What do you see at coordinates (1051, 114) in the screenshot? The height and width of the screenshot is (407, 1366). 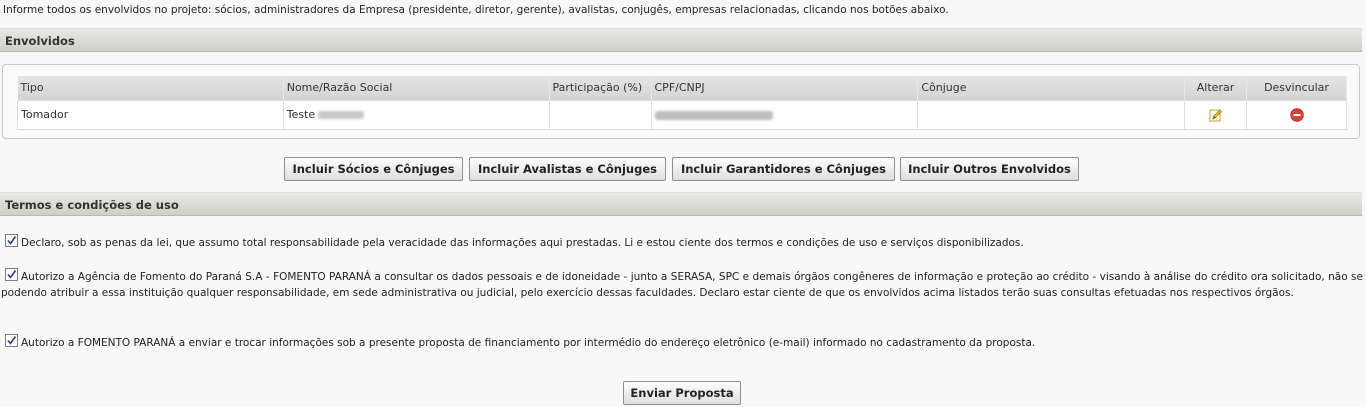 I see `cell-conjuge` at bounding box center [1051, 114].